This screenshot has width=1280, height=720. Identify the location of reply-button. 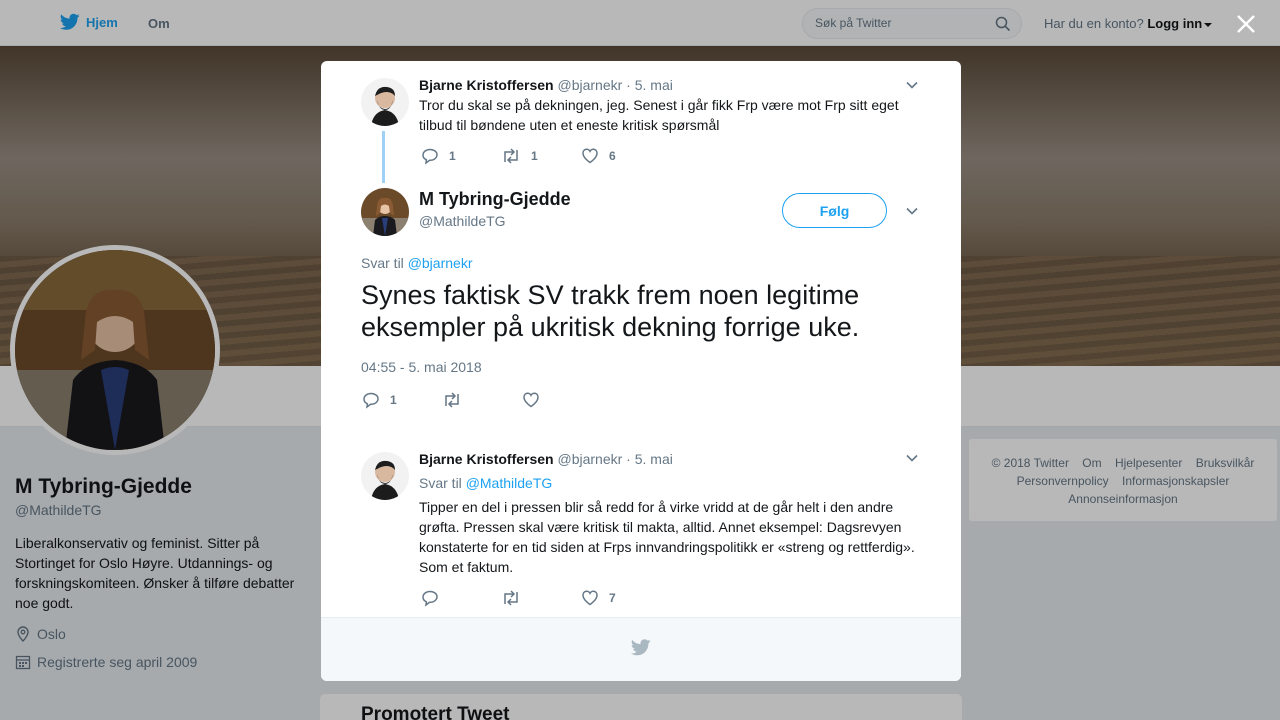
(461, 598).